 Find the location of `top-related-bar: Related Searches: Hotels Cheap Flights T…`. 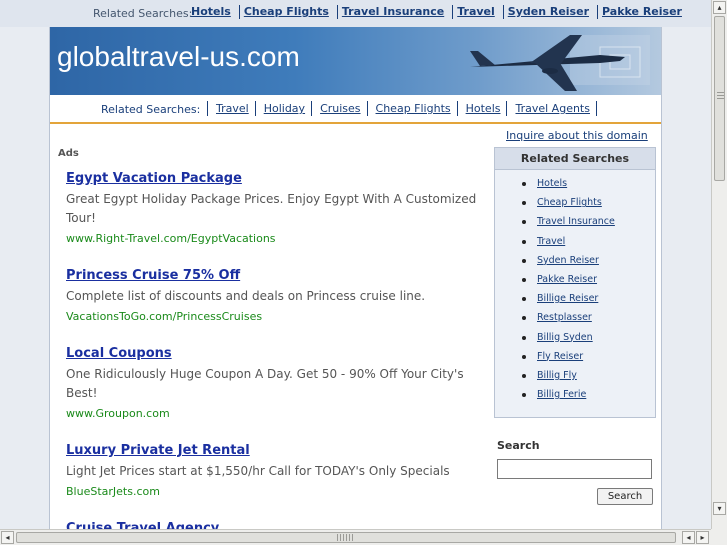

top-related-bar: Related Searches: Hotels Cheap Flights T… is located at coordinates (355, 13).